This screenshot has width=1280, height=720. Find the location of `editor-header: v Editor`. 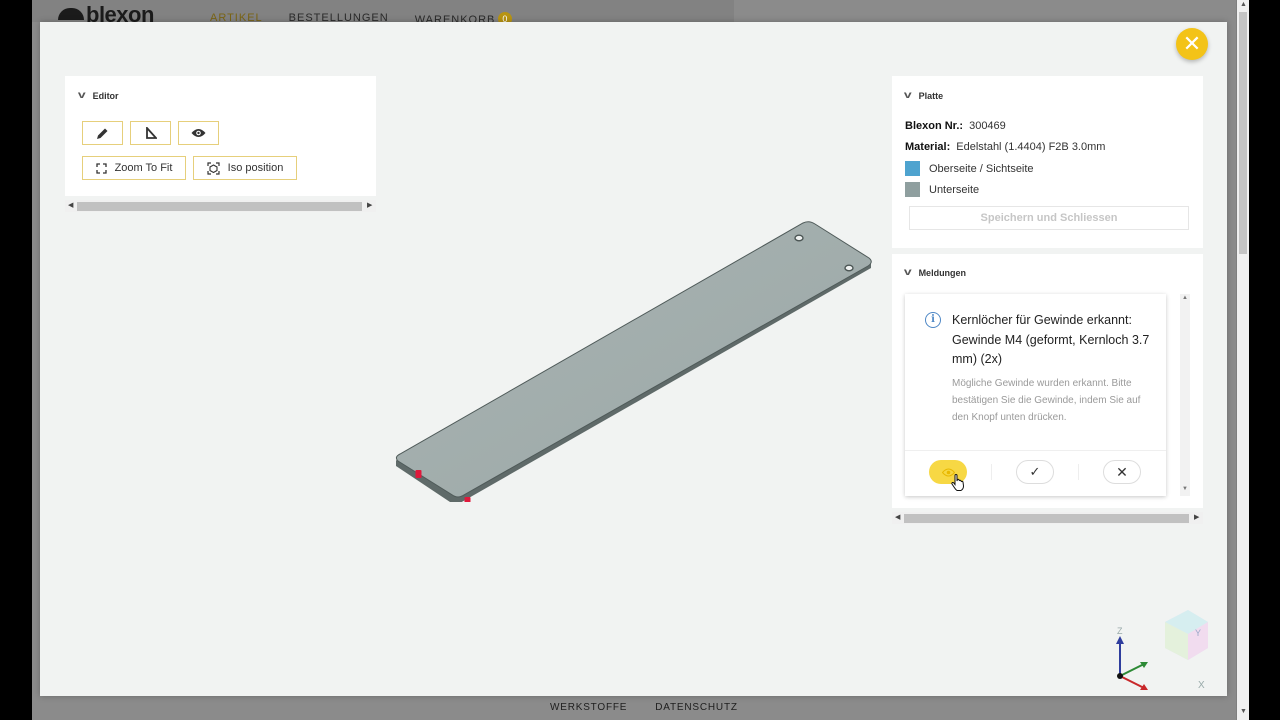

editor-header: v Editor is located at coordinates (98, 95).